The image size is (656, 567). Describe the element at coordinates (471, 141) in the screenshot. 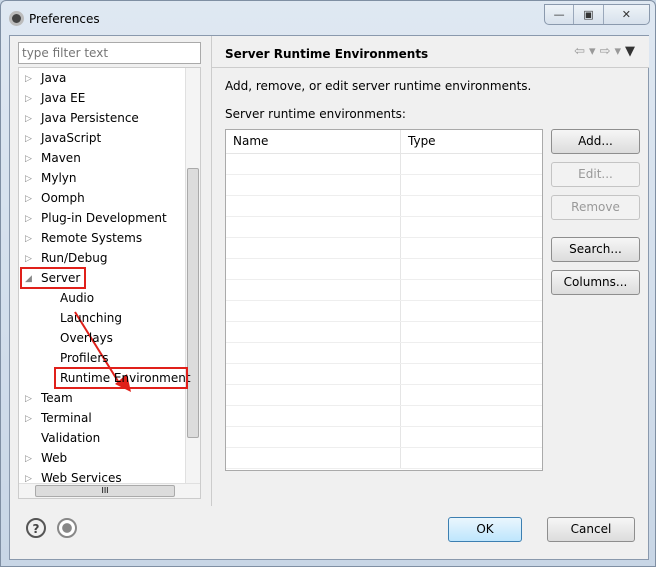

I see `column-type: Type` at that location.